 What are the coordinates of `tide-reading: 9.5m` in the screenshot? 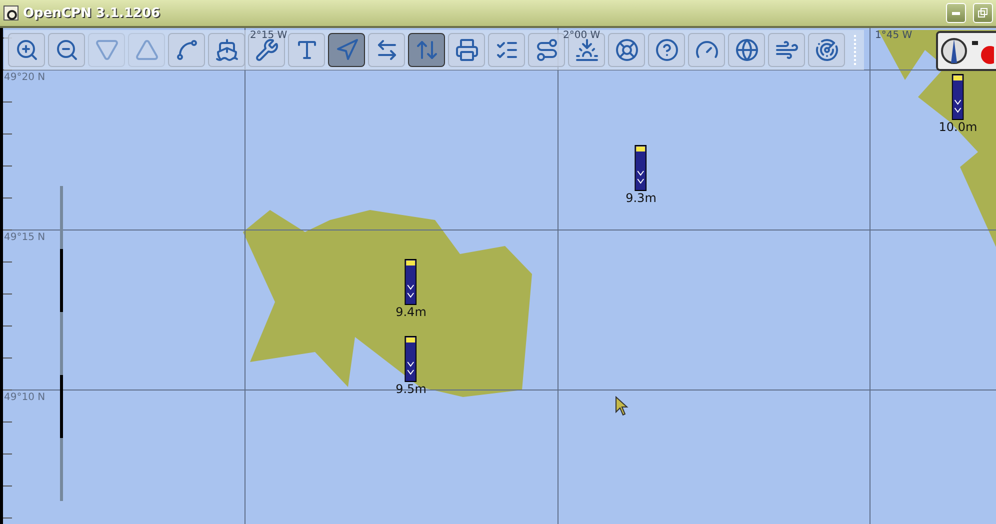 It's located at (411, 389).